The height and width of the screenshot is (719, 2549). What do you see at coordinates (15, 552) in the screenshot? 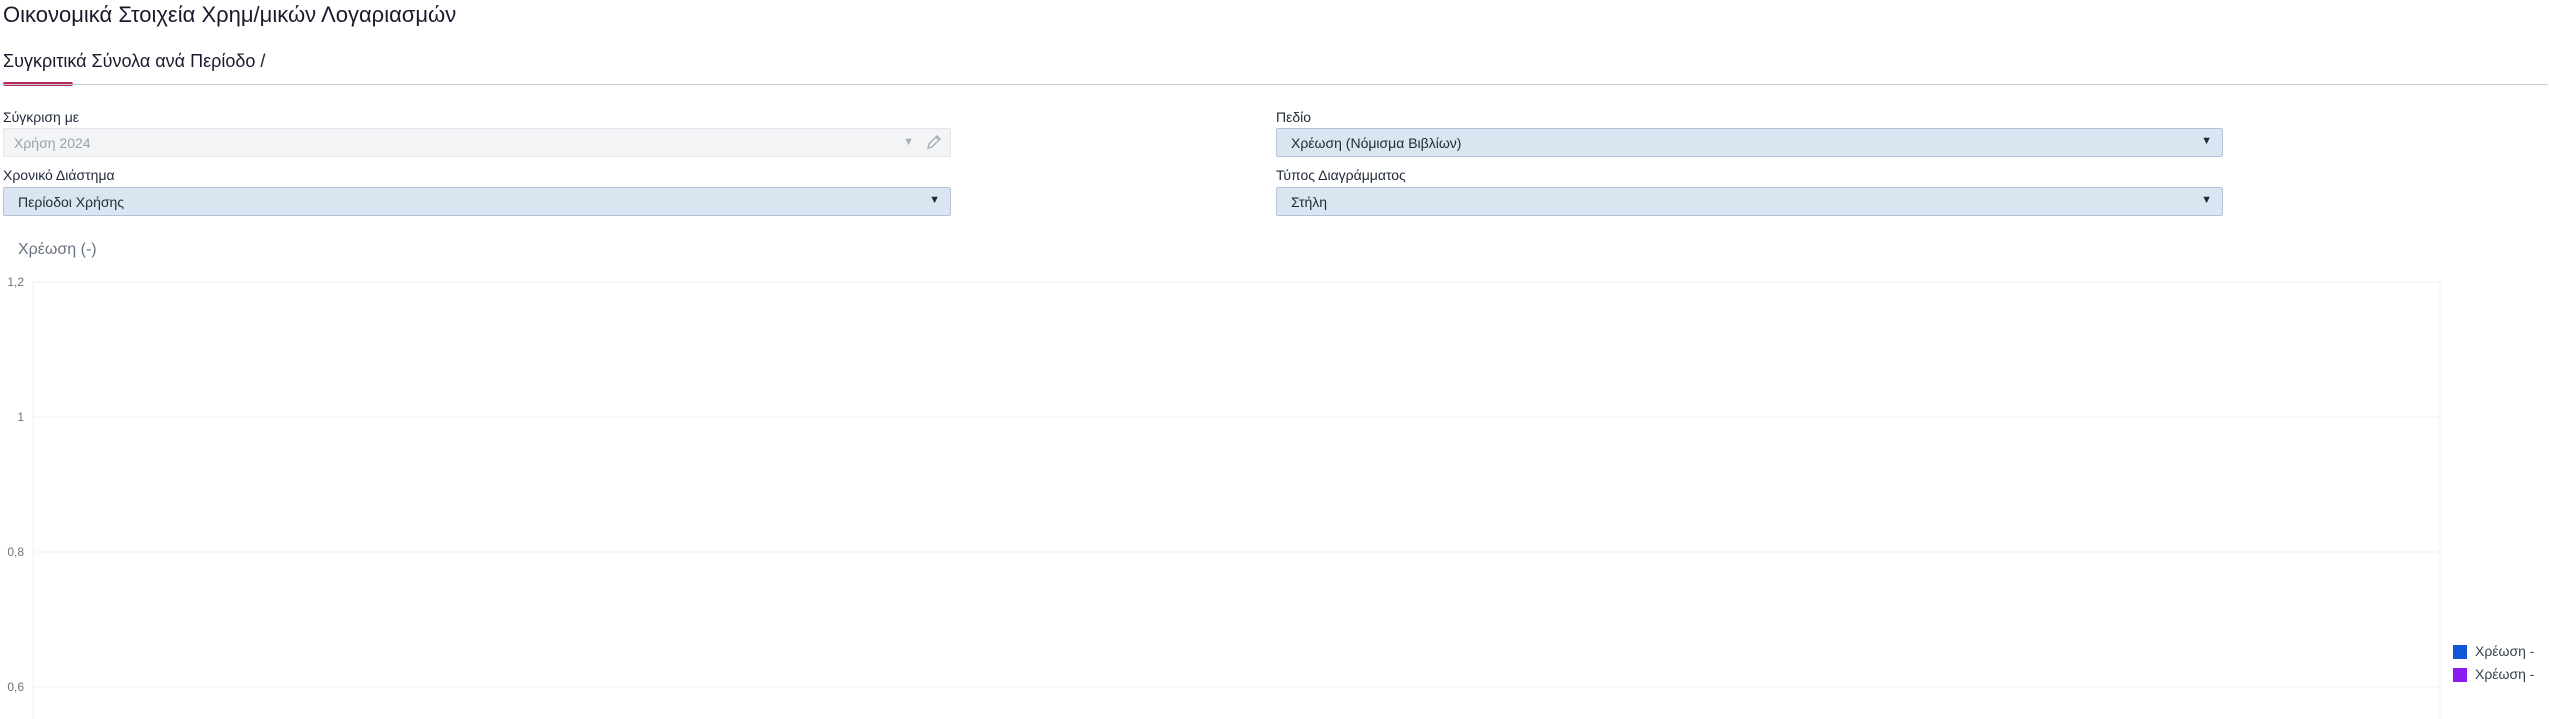
I see `y-tick-label: 0,8` at bounding box center [15, 552].